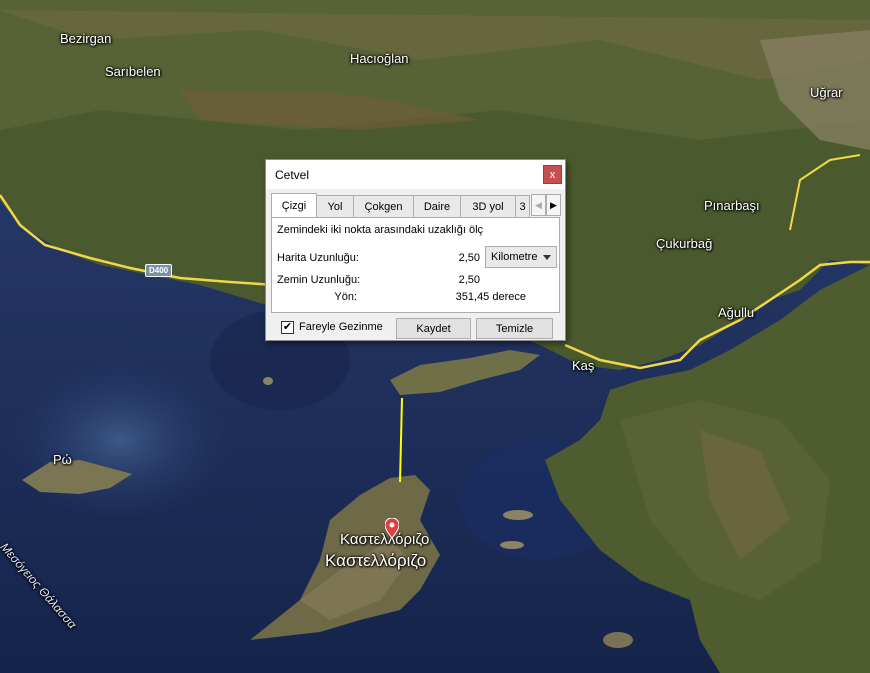 This screenshot has height=673, width=870. Describe the element at coordinates (415, 174) in the screenshot. I see `dialog-titlebar: Cetvel x` at that location.